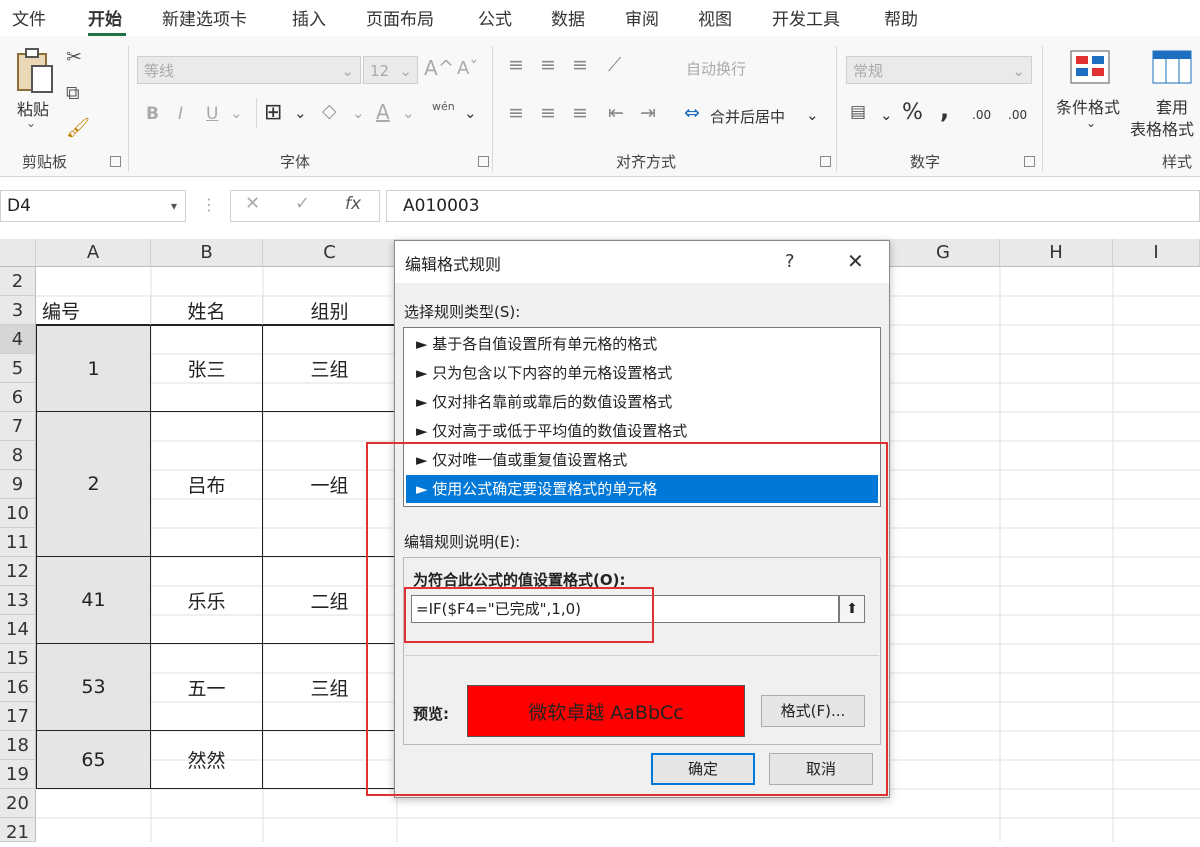  What do you see at coordinates (18, 368) in the screenshot?
I see `row-header: 5` at bounding box center [18, 368].